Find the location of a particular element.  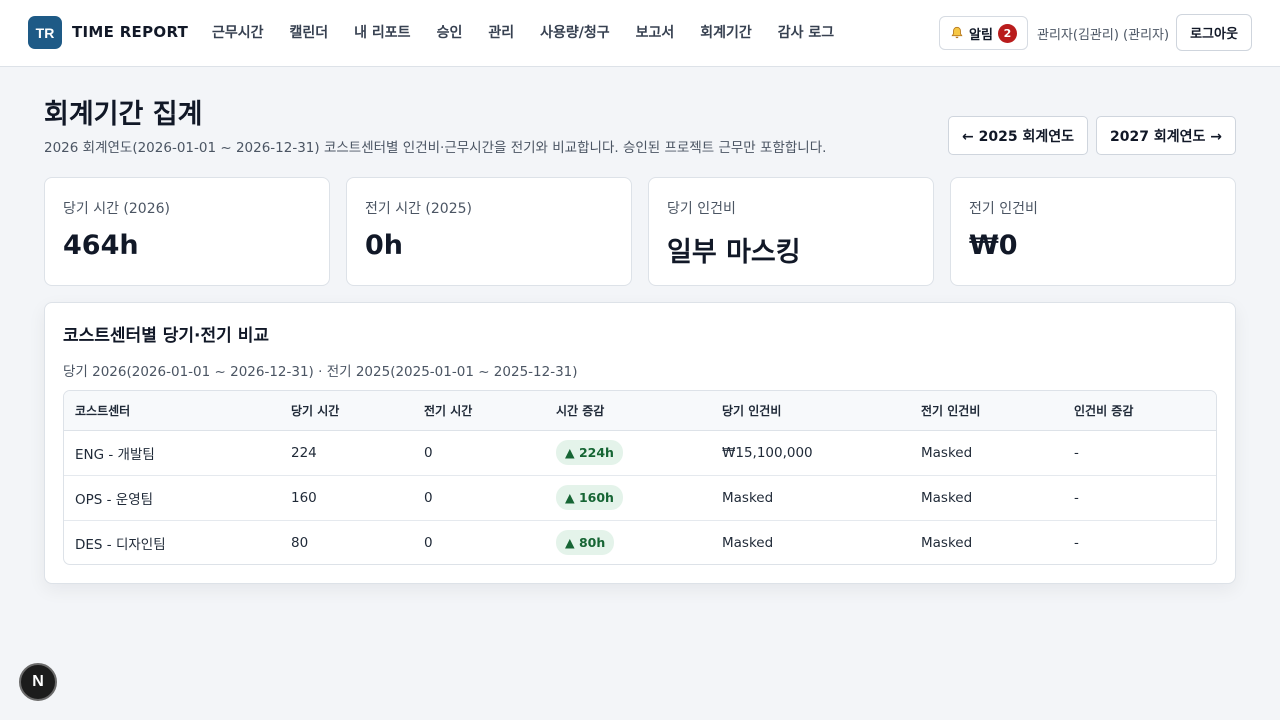

hours-delta-cell: ▲ 160h is located at coordinates (628, 497).